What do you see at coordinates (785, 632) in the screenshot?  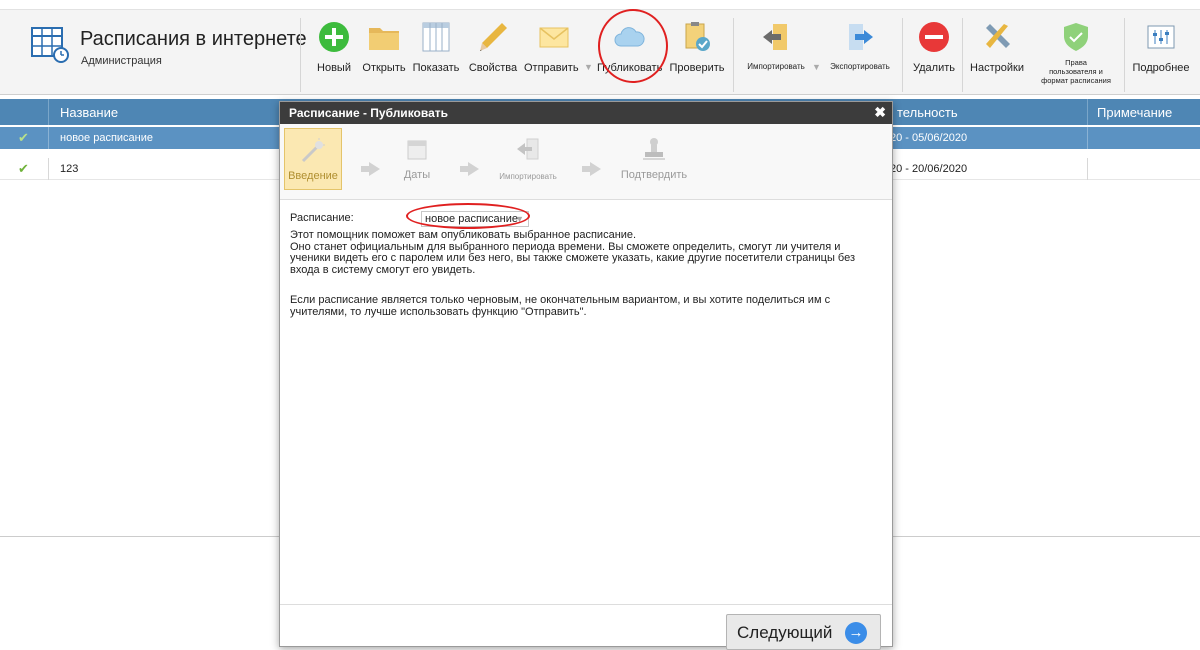 I see `next-label: Следующий` at bounding box center [785, 632].